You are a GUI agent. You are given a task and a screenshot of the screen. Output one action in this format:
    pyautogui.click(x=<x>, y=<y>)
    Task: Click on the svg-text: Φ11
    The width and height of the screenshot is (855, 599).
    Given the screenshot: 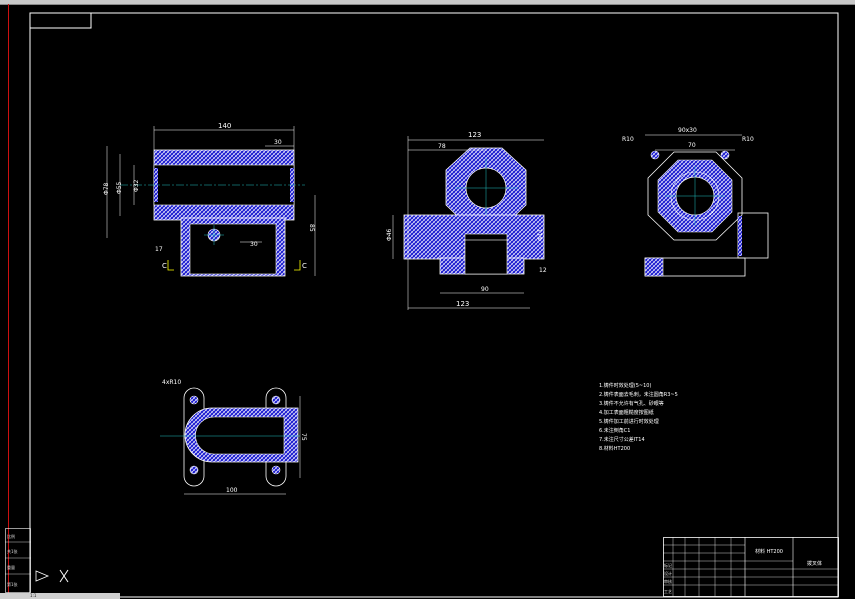 What is the action you would take?
    pyautogui.click(x=540, y=234)
    